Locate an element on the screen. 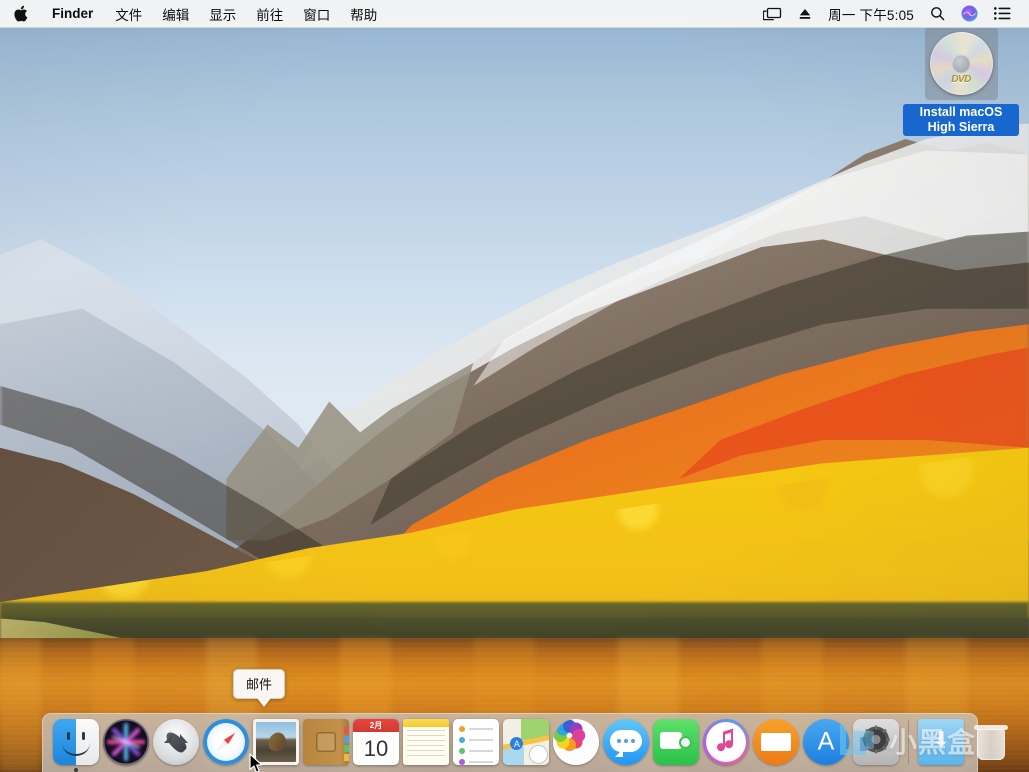 Image resolution: width=1029 pixels, height=772 pixels. music-note-icon is located at coordinates (726, 742).